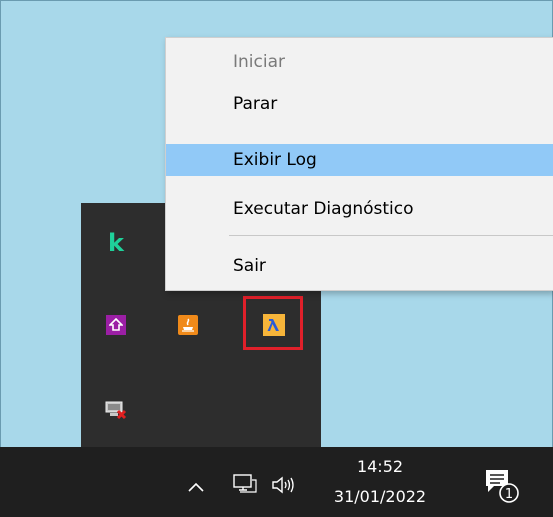  What do you see at coordinates (359, 160) in the screenshot?
I see `menu-item-exibir-log: Exibir Log` at bounding box center [359, 160].